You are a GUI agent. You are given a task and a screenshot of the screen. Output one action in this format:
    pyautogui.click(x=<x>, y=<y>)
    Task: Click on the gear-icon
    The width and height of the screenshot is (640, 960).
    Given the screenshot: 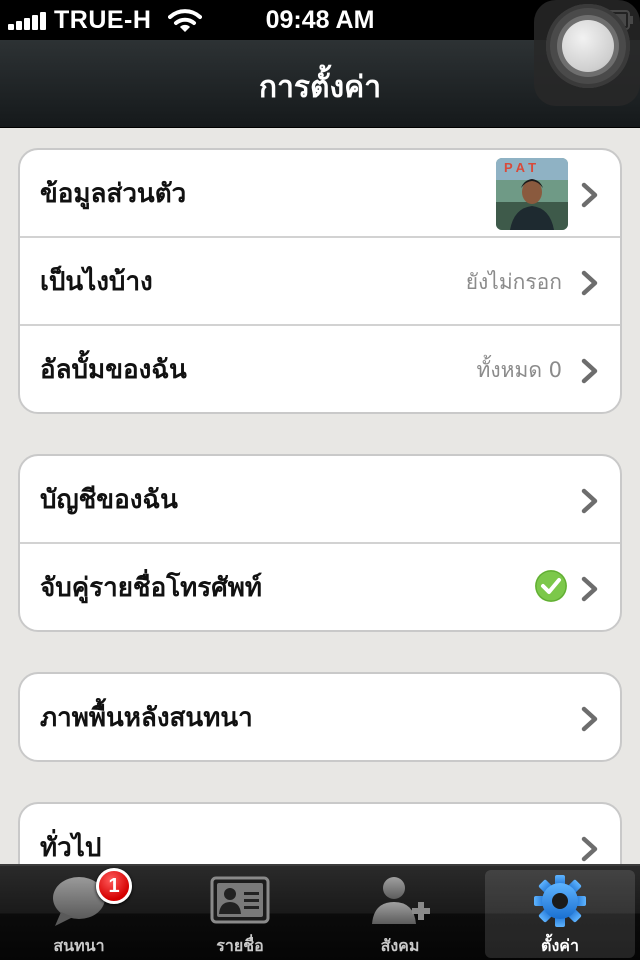 What is the action you would take?
    pyautogui.click(x=560, y=901)
    